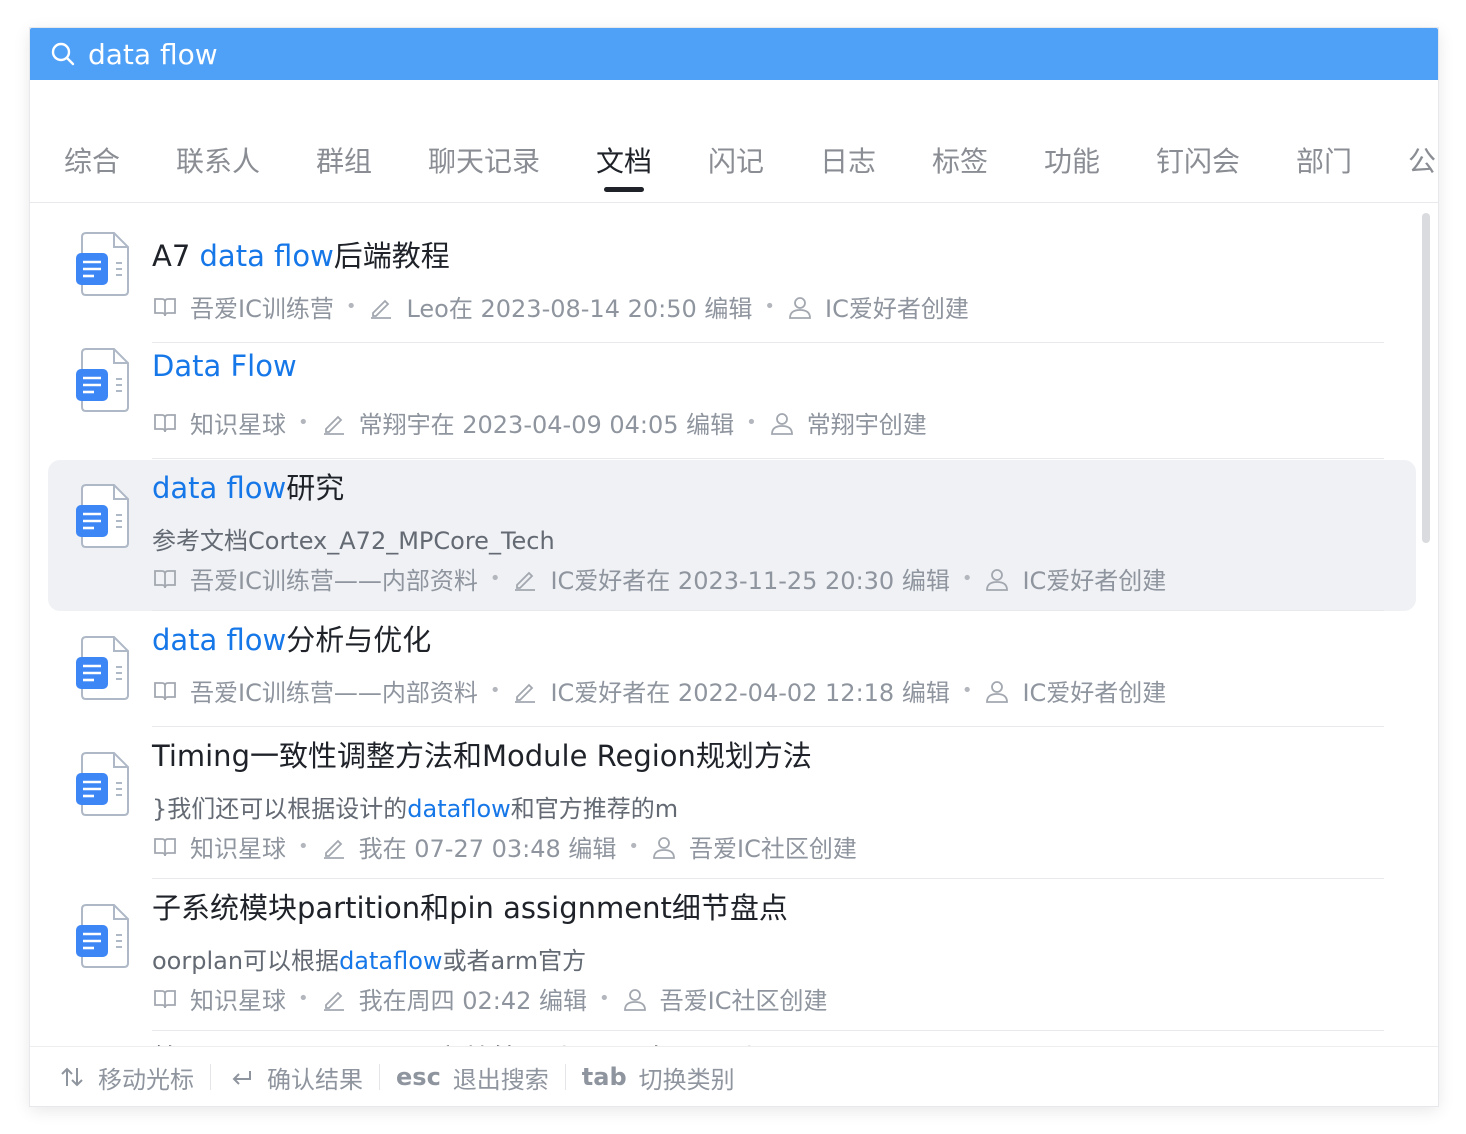  I want to click on result-title: data flow研究, so click(248, 486).